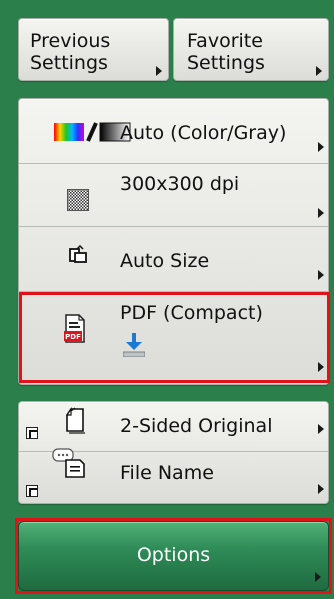 This screenshot has height=599, width=334. What do you see at coordinates (78, 254) in the screenshot?
I see `auto-size-icon` at bounding box center [78, 254].